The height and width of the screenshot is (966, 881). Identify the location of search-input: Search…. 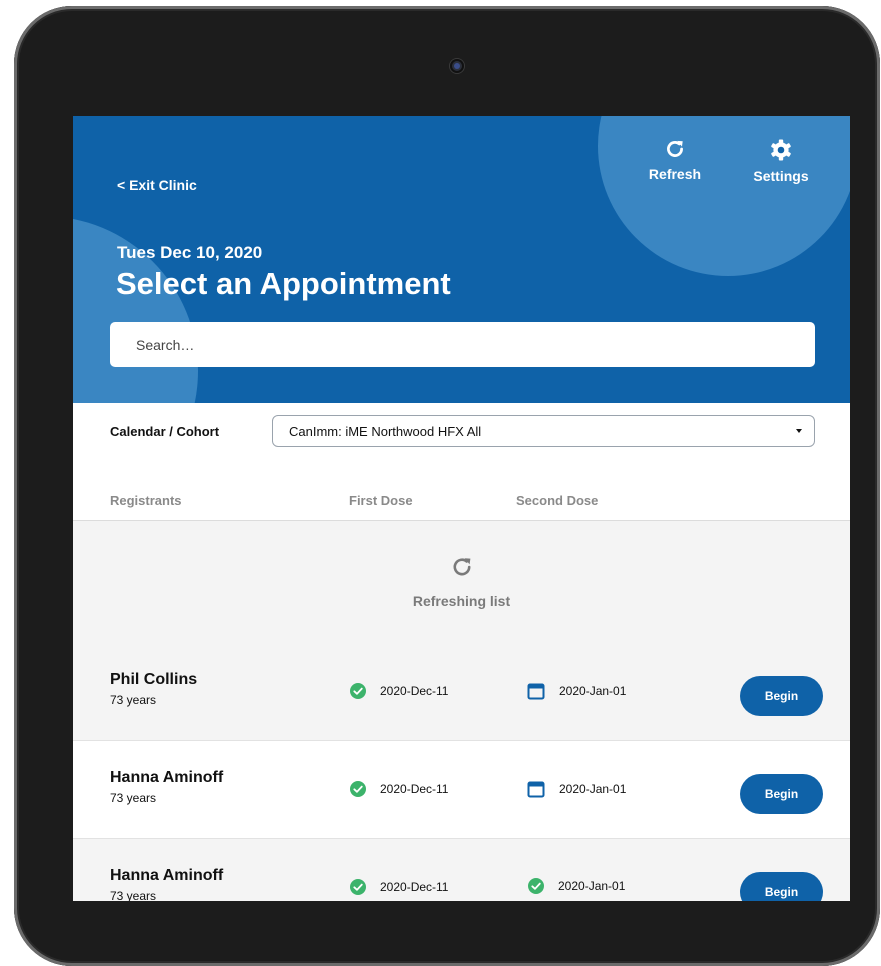
(462, 344).